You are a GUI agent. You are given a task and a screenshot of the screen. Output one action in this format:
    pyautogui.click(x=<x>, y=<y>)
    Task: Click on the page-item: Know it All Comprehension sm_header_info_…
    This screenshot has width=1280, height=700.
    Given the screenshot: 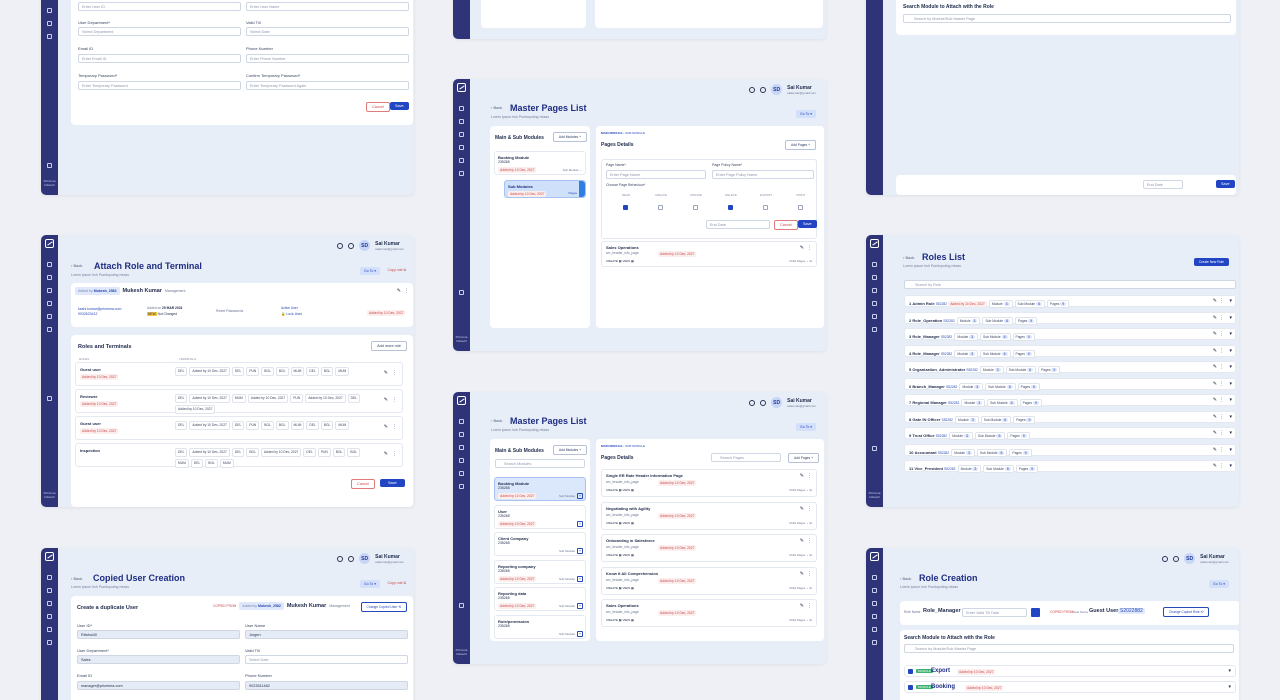 What is the action you would take?
    pyautogui.click(x=709, y=580)
    